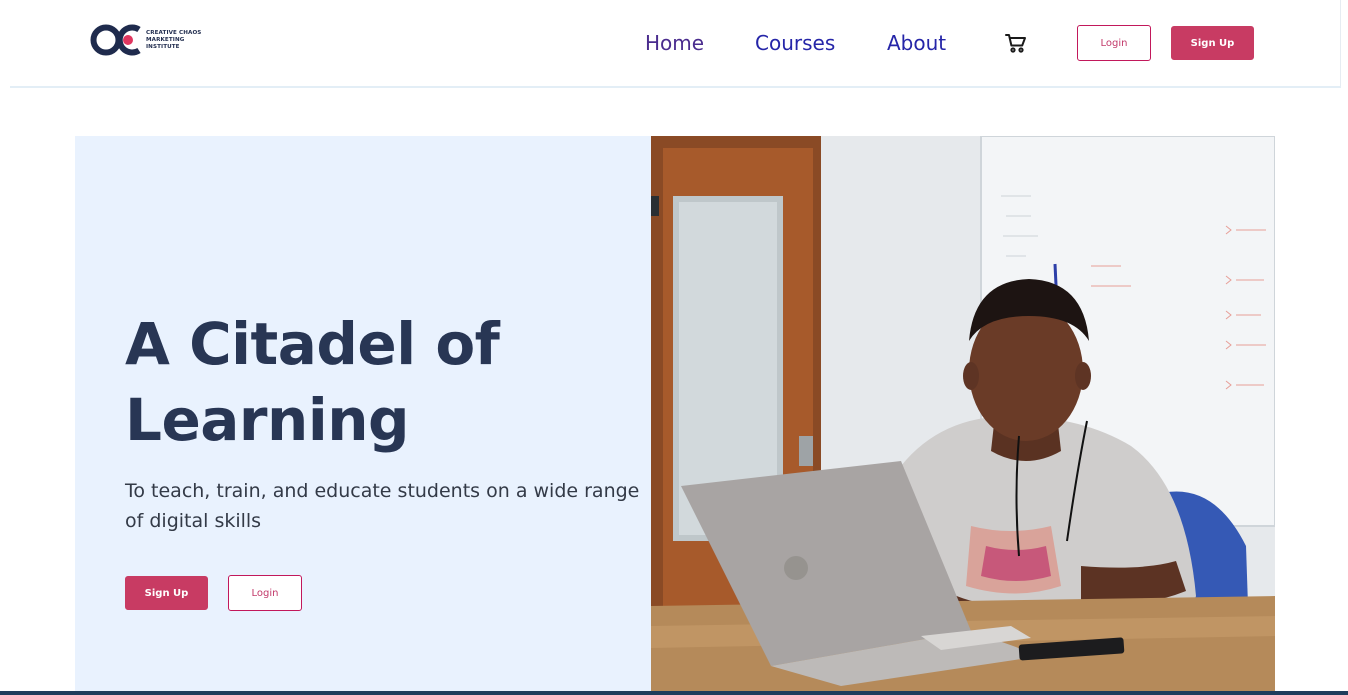  I want to click on hero-login-button: Login, so click(265, 593).